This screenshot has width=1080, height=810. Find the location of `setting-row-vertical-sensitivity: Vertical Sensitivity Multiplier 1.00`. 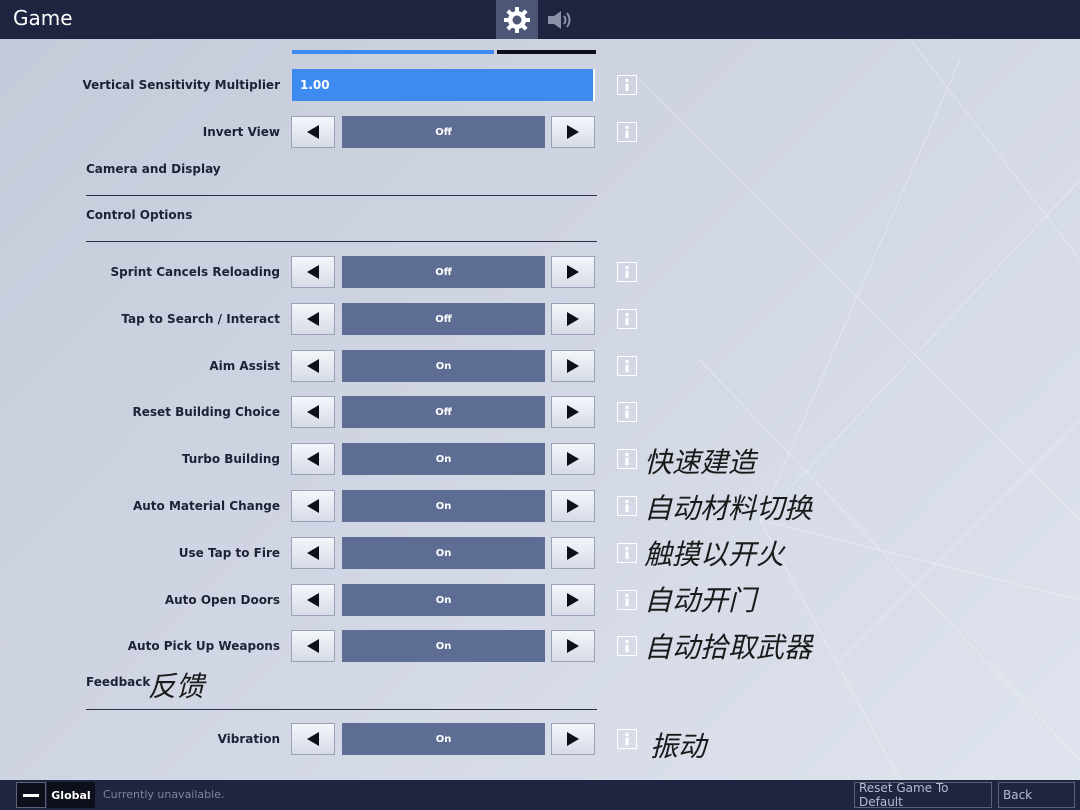

setting-row-vertical-sensitivity: Vertical Sensitivity Multiplier 1.00 is located at coordinates (350, 86).